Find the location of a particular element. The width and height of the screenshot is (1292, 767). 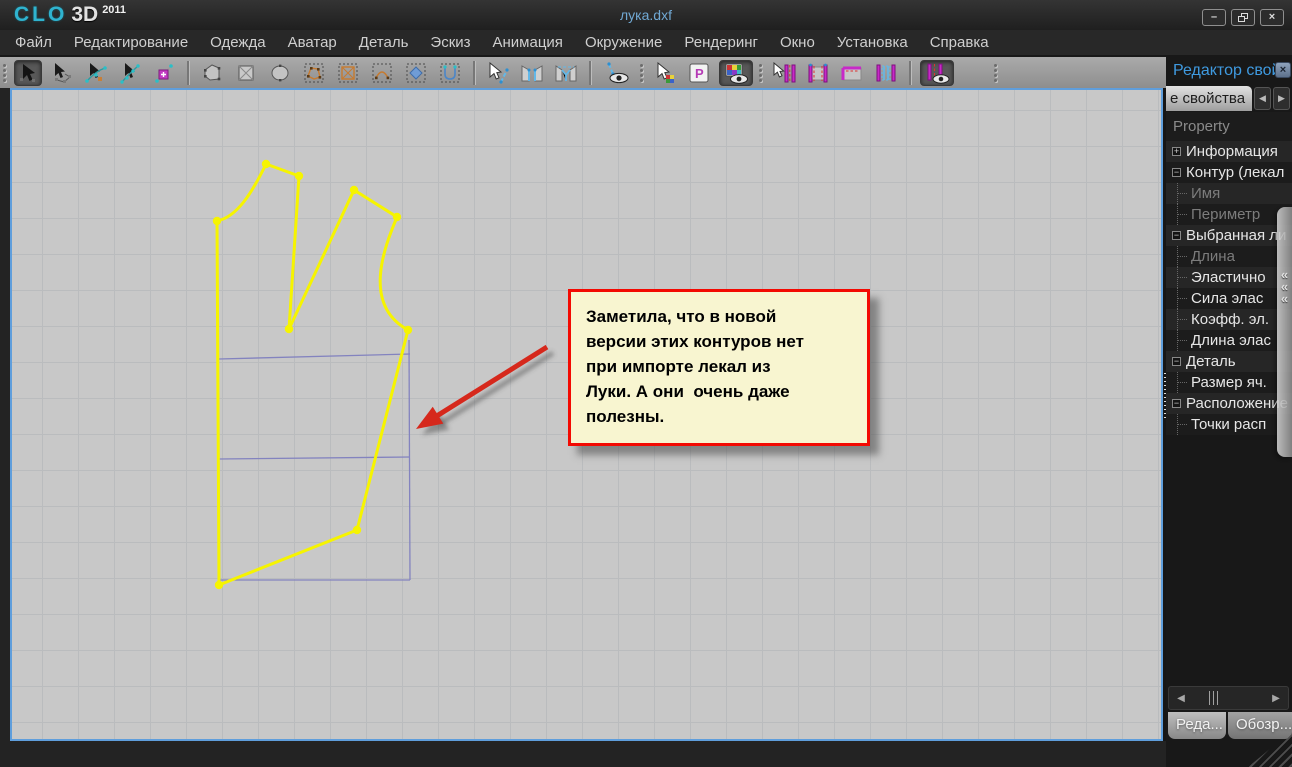

panel-close-button: × is located at coordinates (1283, 70).